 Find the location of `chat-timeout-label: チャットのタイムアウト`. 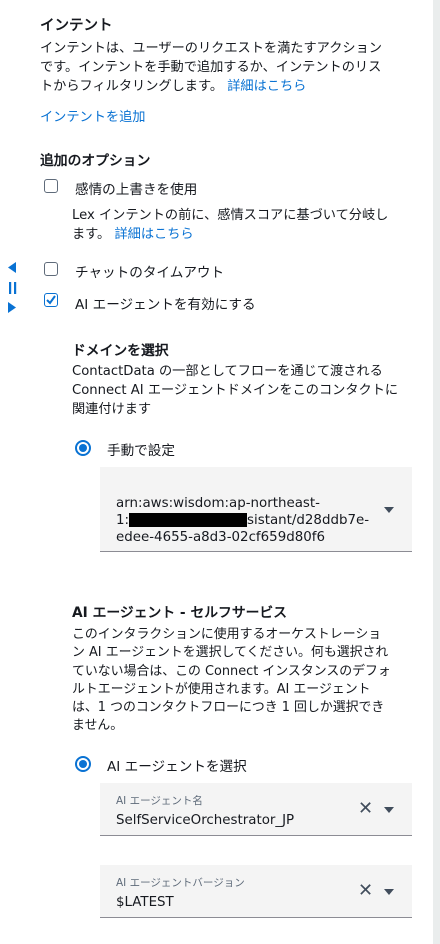

chat-timeout-label: チャットのタイムアウト is located at coordinates (150, 273).